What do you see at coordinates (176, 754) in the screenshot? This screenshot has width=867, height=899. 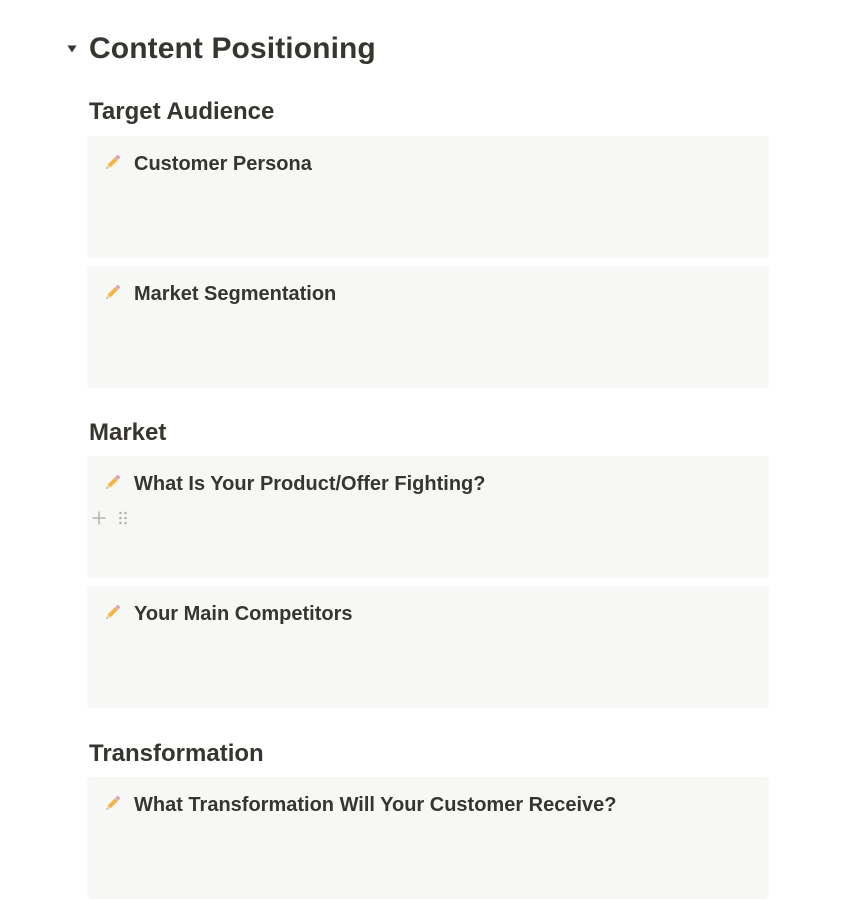 I see `section-heading-transformation: Transformation` at bounding box center [176, 754].